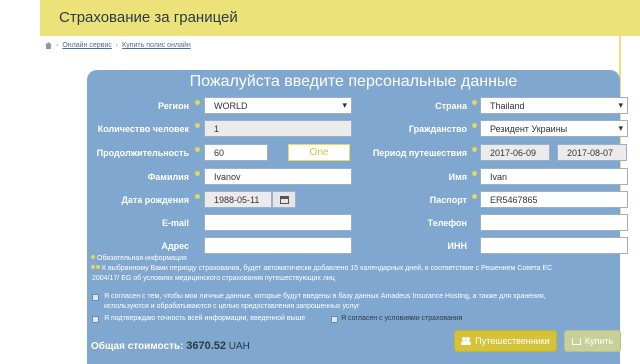 The image size is (640, 364). Describe the element at coordinates (95, 319) in the screenshot. I see `confirm-checkbox` at that location.